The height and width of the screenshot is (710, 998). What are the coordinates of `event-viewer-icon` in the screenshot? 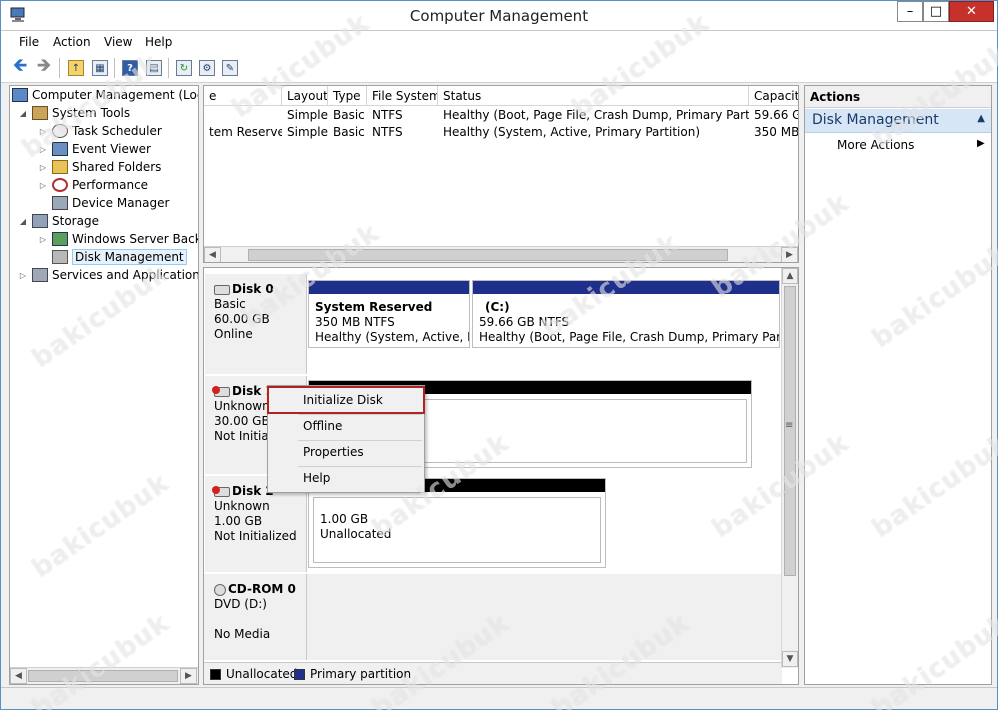 It's located at (60, 149).